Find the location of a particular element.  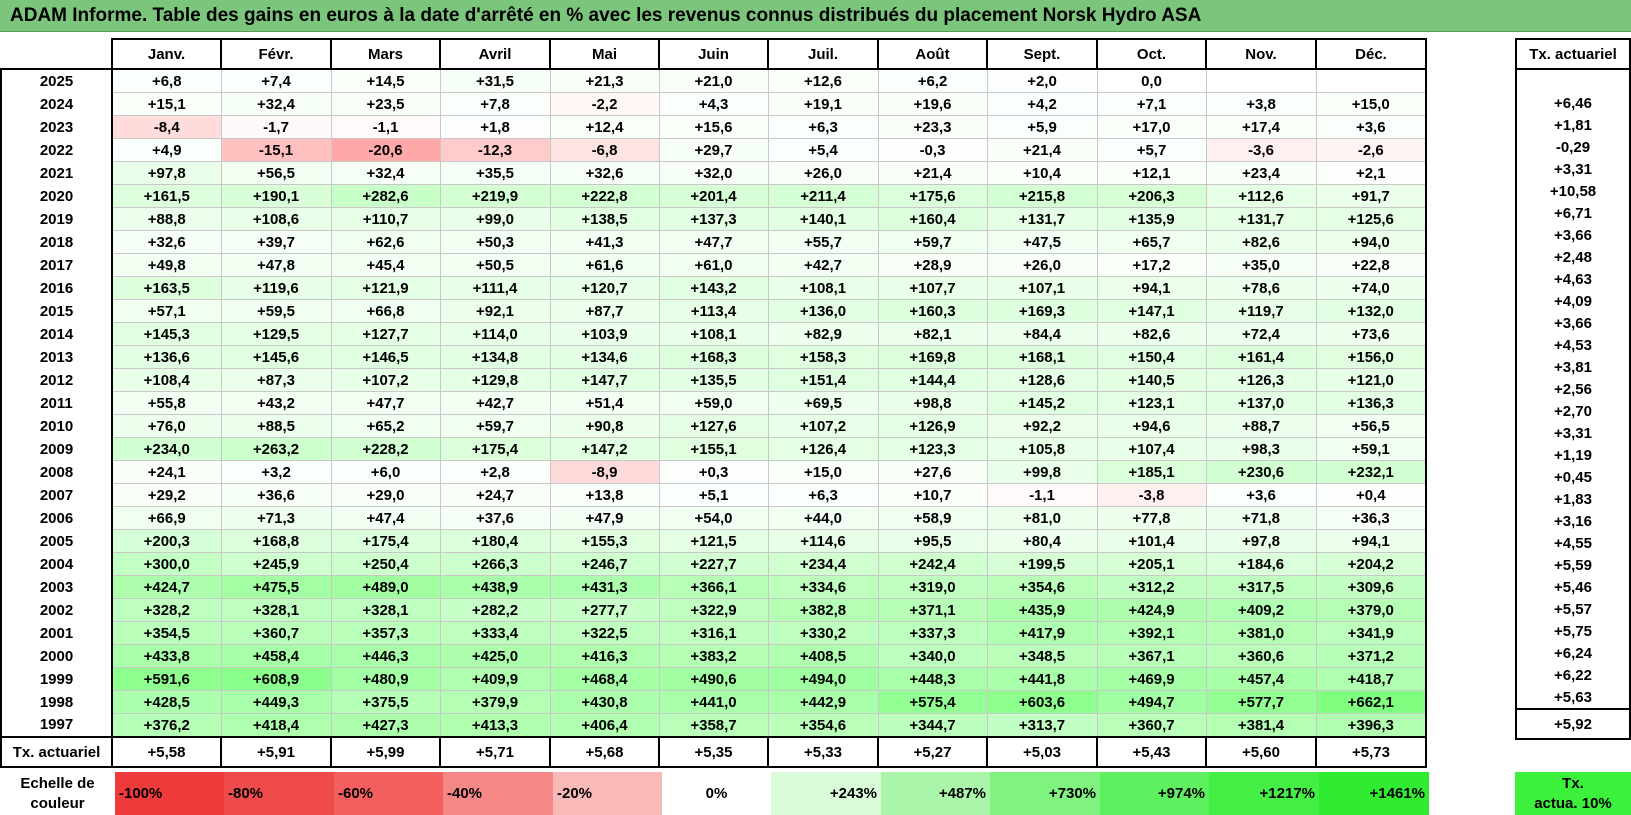

color-scale-step: -60% is located at coordinates (388, 793).